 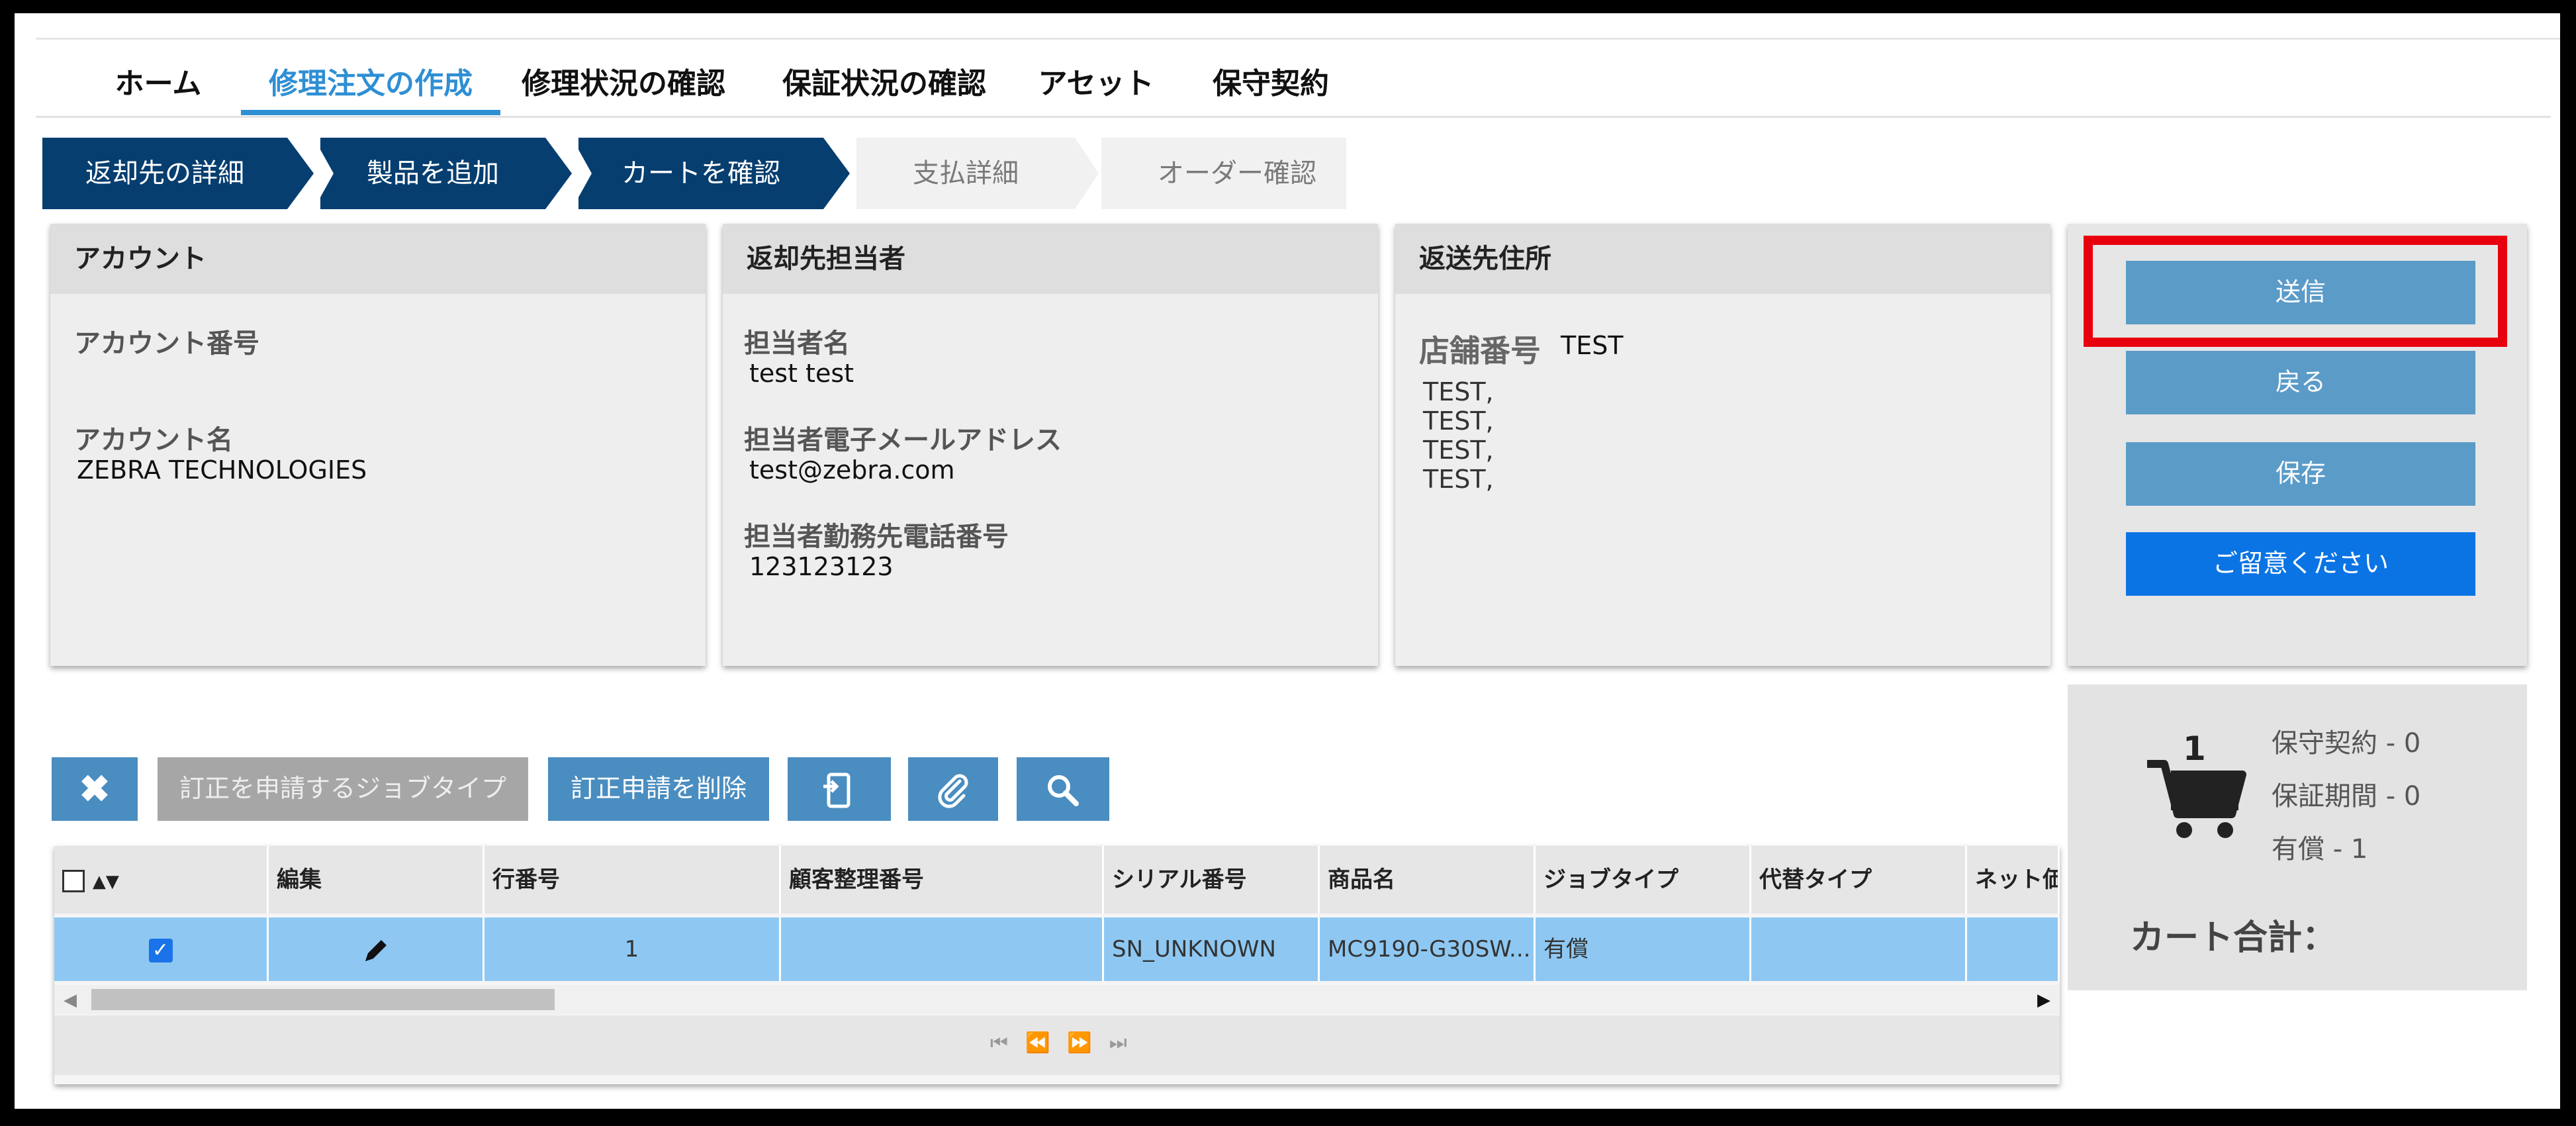 What do you see at coordinates (797, 343) in the screenshot?
I see `contact-name-label: 担当者名` at bounding box center [797, 343].